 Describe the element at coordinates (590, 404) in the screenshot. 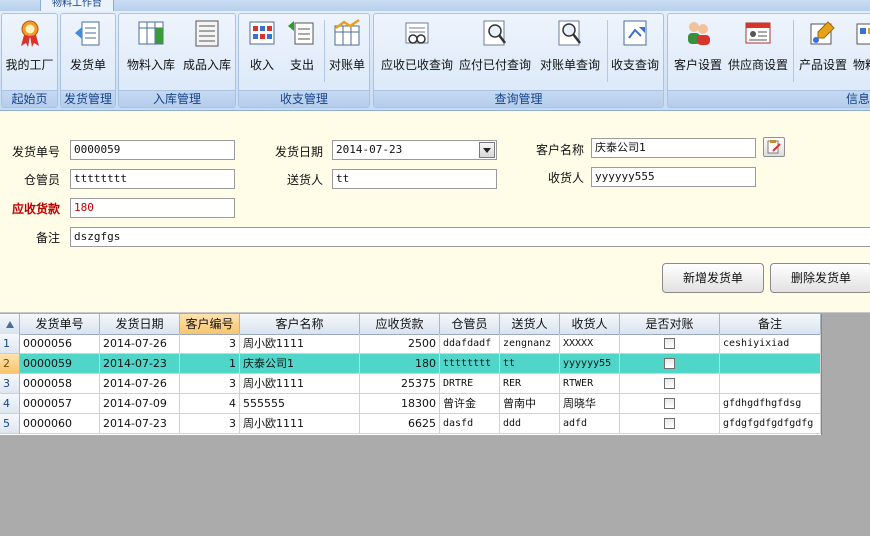

I see `cell-receiver: 周晓华` at that location.